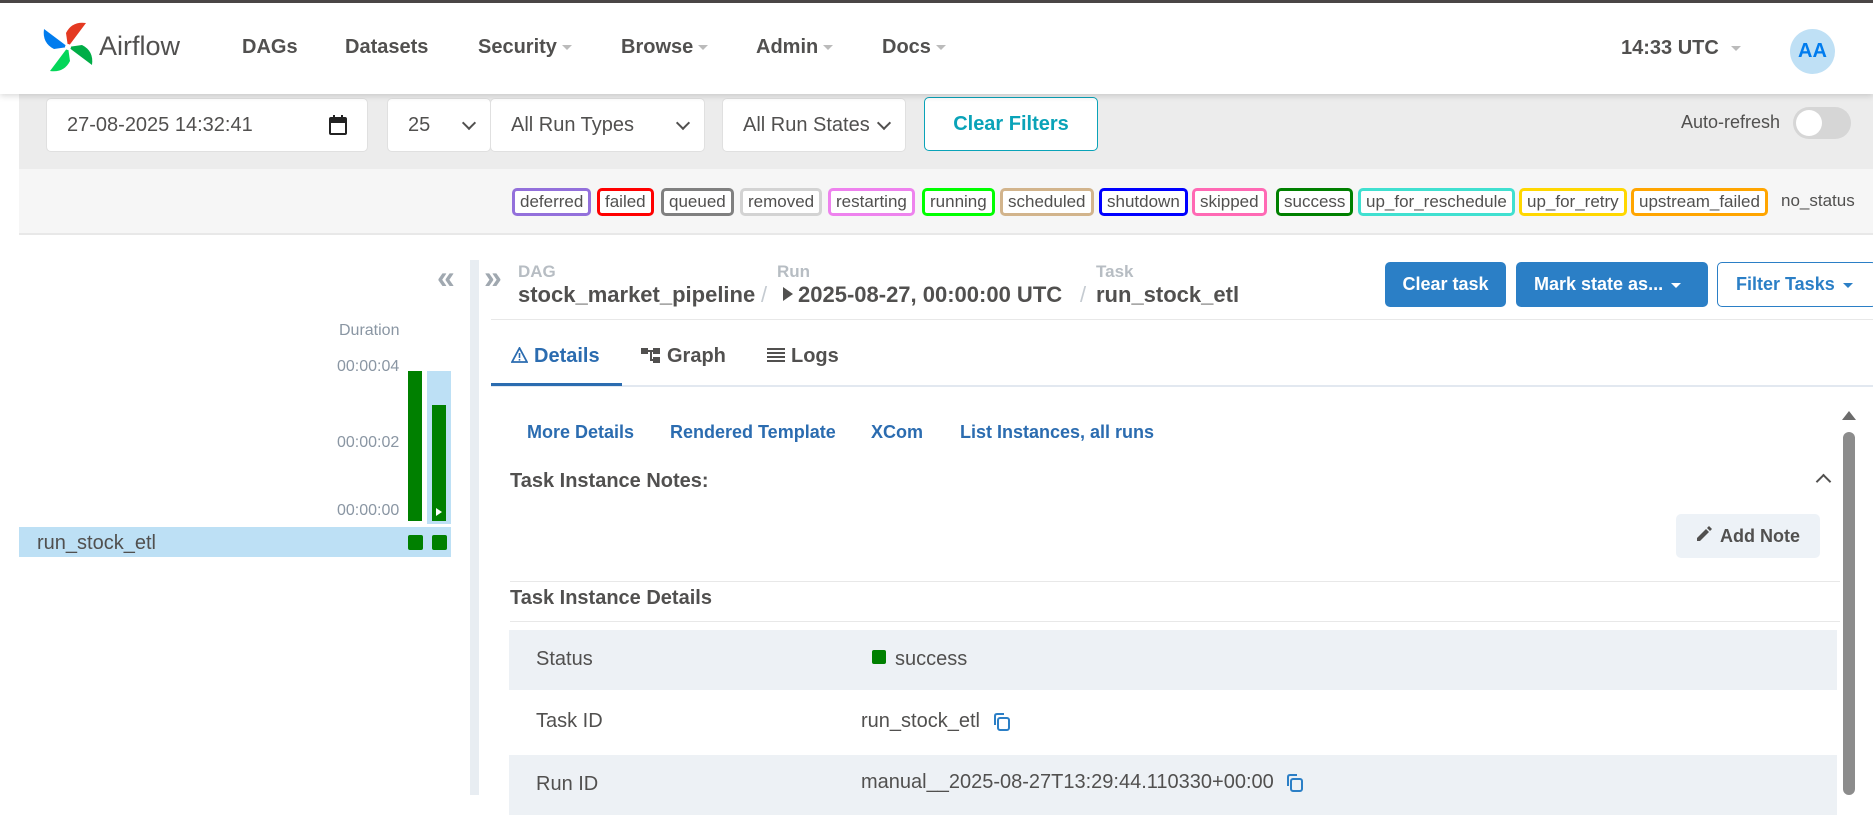  What do you see at coordinates (1809, 123) in the screenshot?
I see `toggle-knob` at bounding box center [1809, 123].